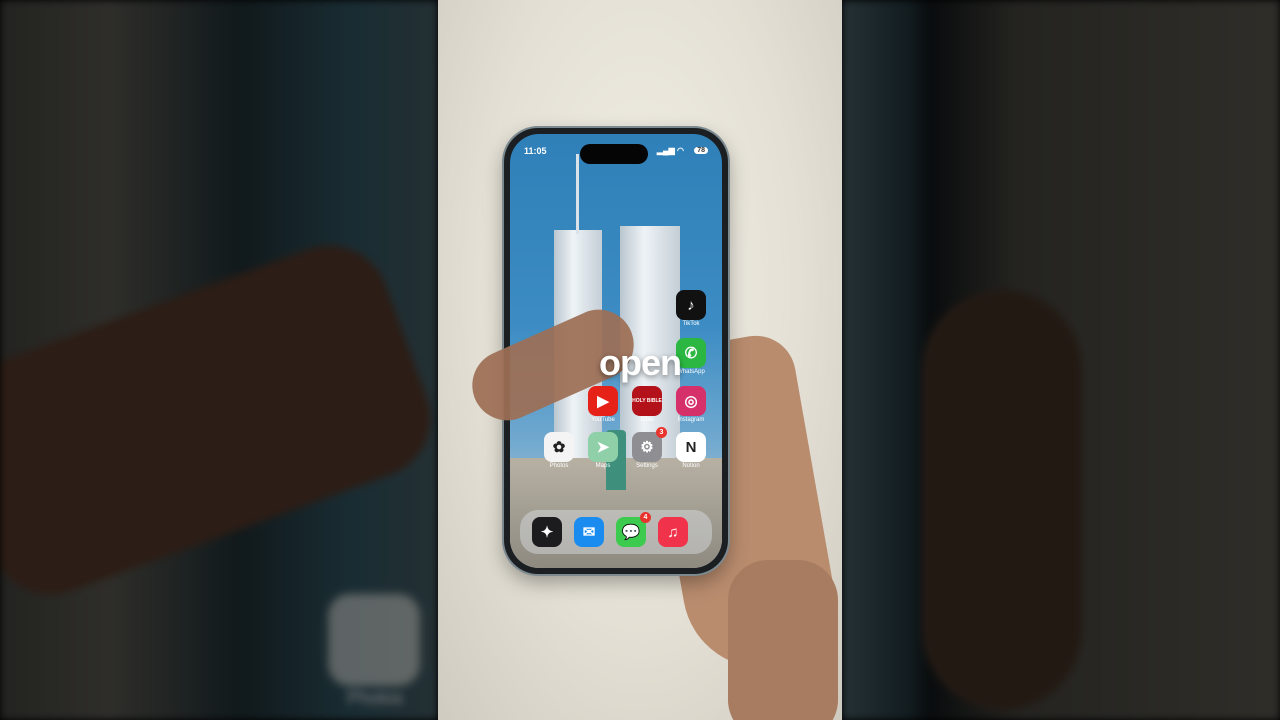 Image resolution: width=1280 pixels, height=720 pixels. Describe the element at coordinates (375, 698) in the screenshot. I see `blurred-photos-label: Photos` at that location.